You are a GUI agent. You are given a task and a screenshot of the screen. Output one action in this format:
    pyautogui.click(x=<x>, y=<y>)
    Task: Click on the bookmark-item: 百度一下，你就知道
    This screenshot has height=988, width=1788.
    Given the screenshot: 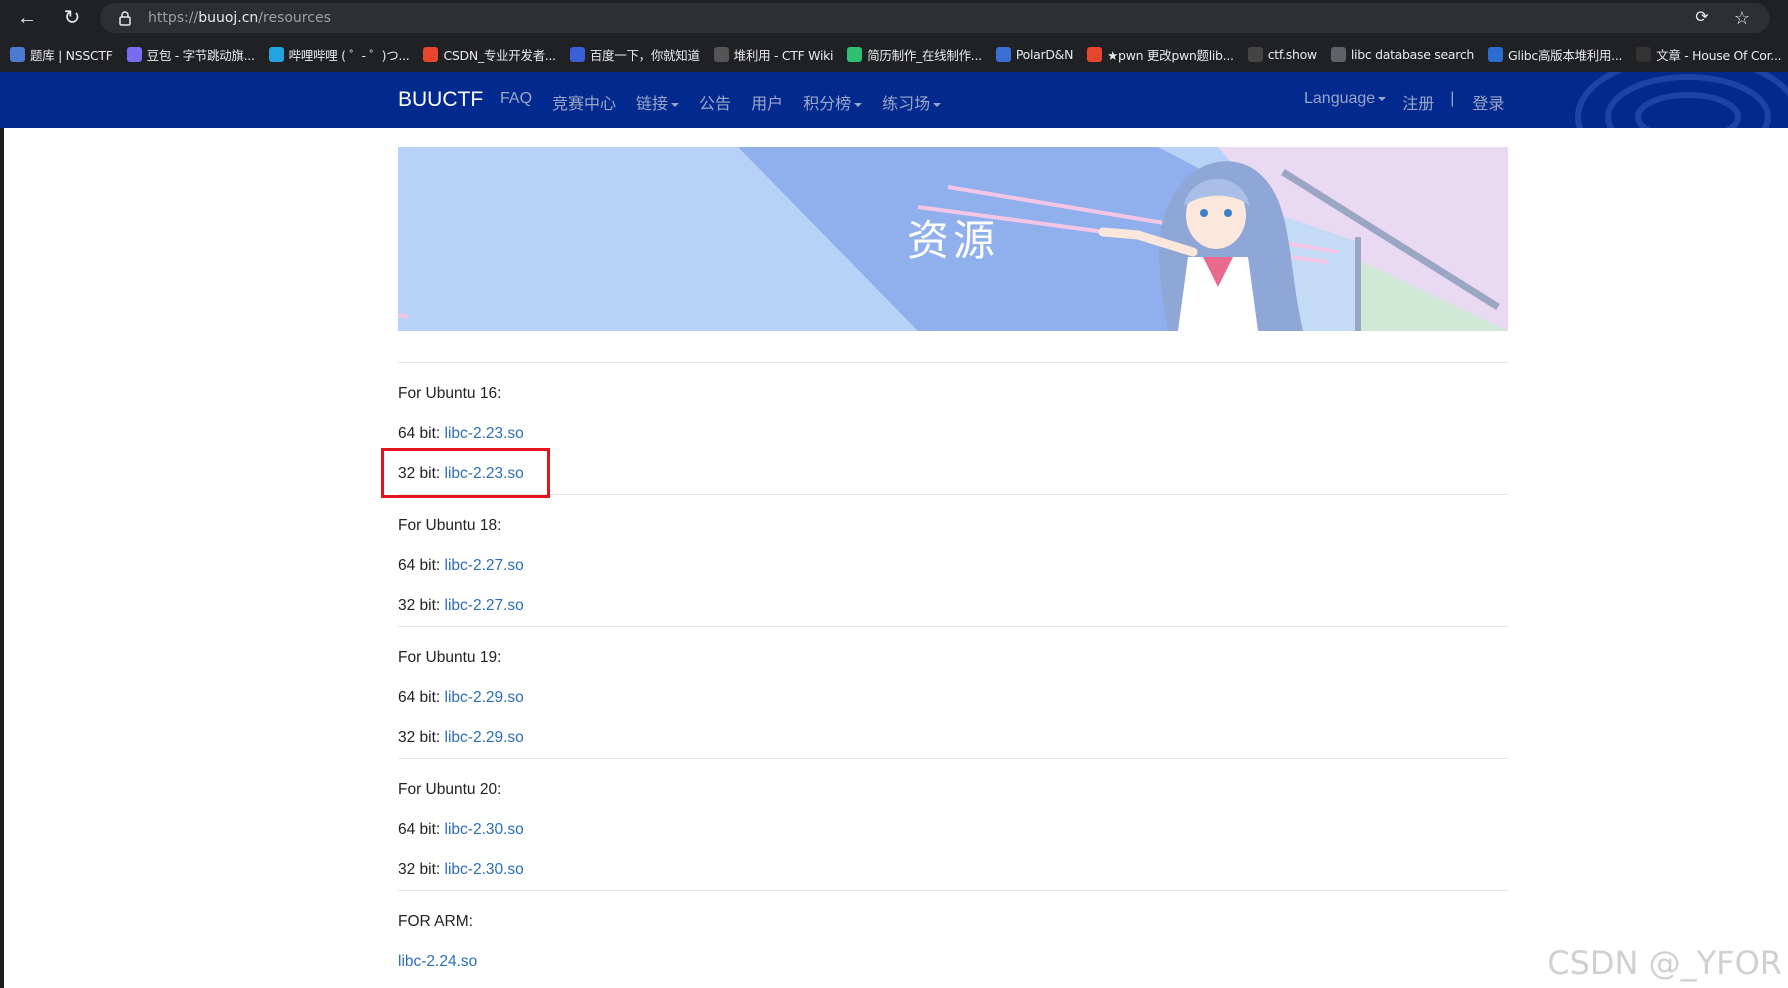 What is the action you would take?
    pyautogui.click(x=634, y=54)
    